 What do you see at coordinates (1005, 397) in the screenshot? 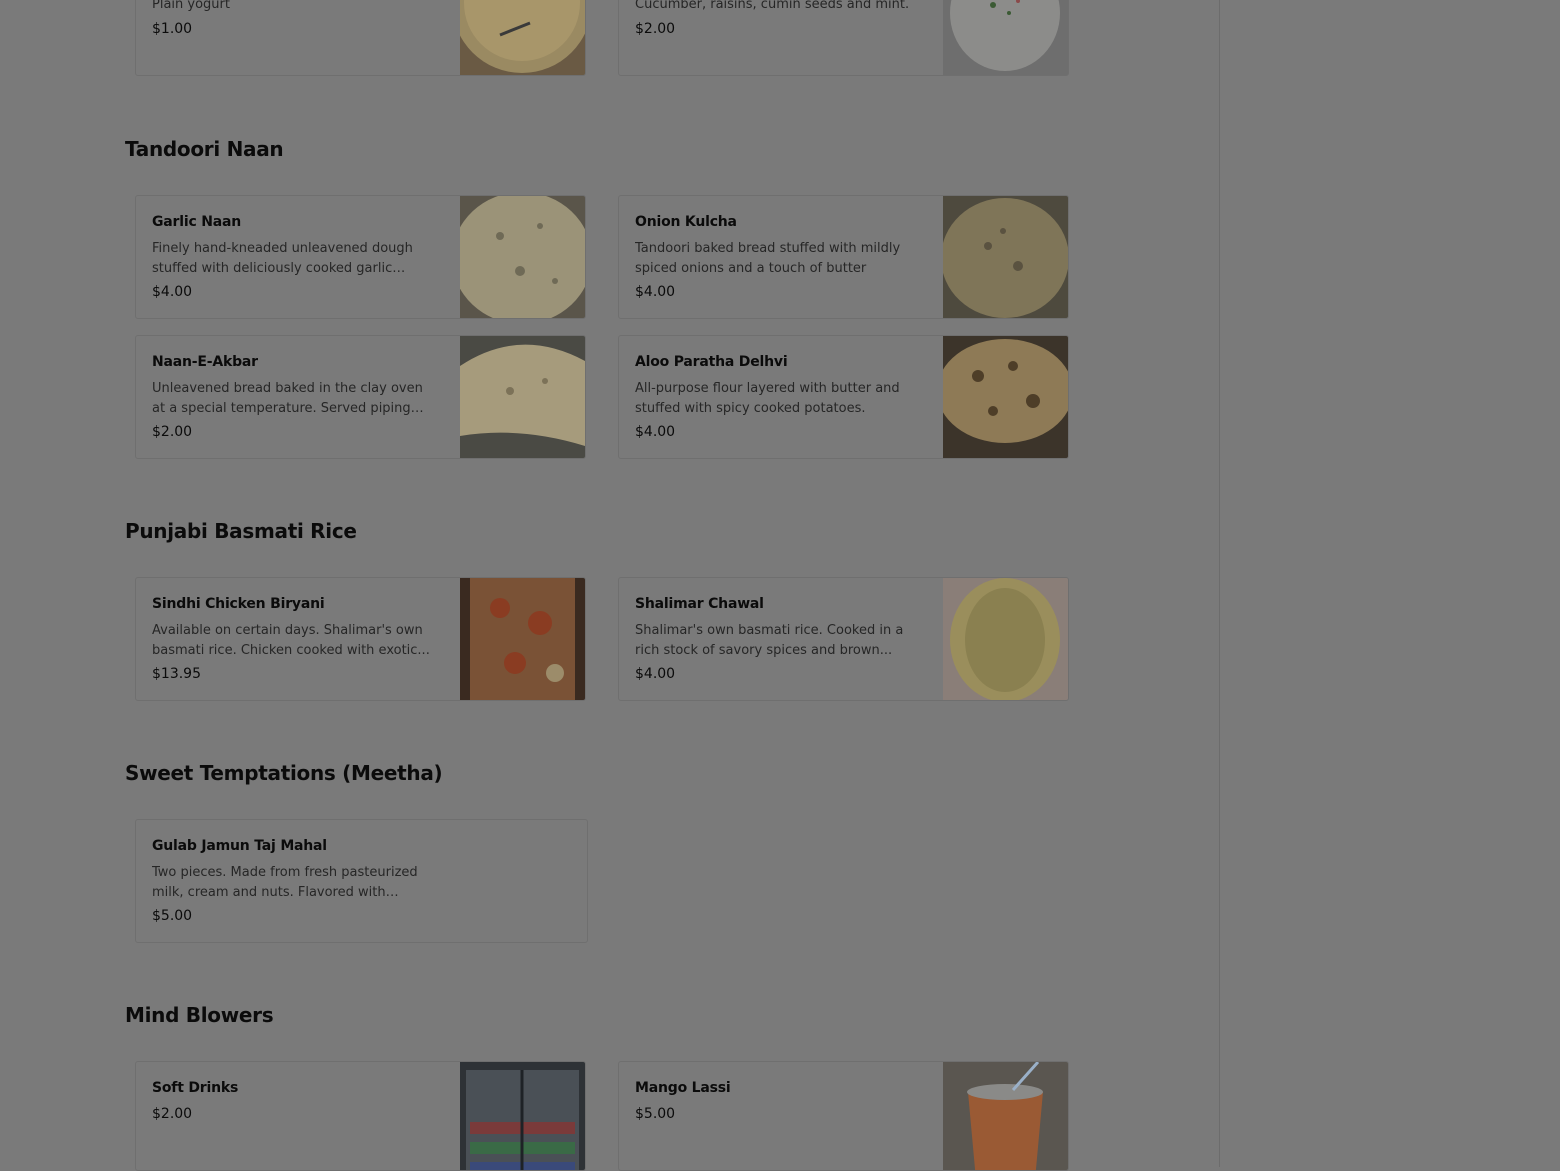
I see `aloo-paratha-photo` at bounding box center [1005, 397].